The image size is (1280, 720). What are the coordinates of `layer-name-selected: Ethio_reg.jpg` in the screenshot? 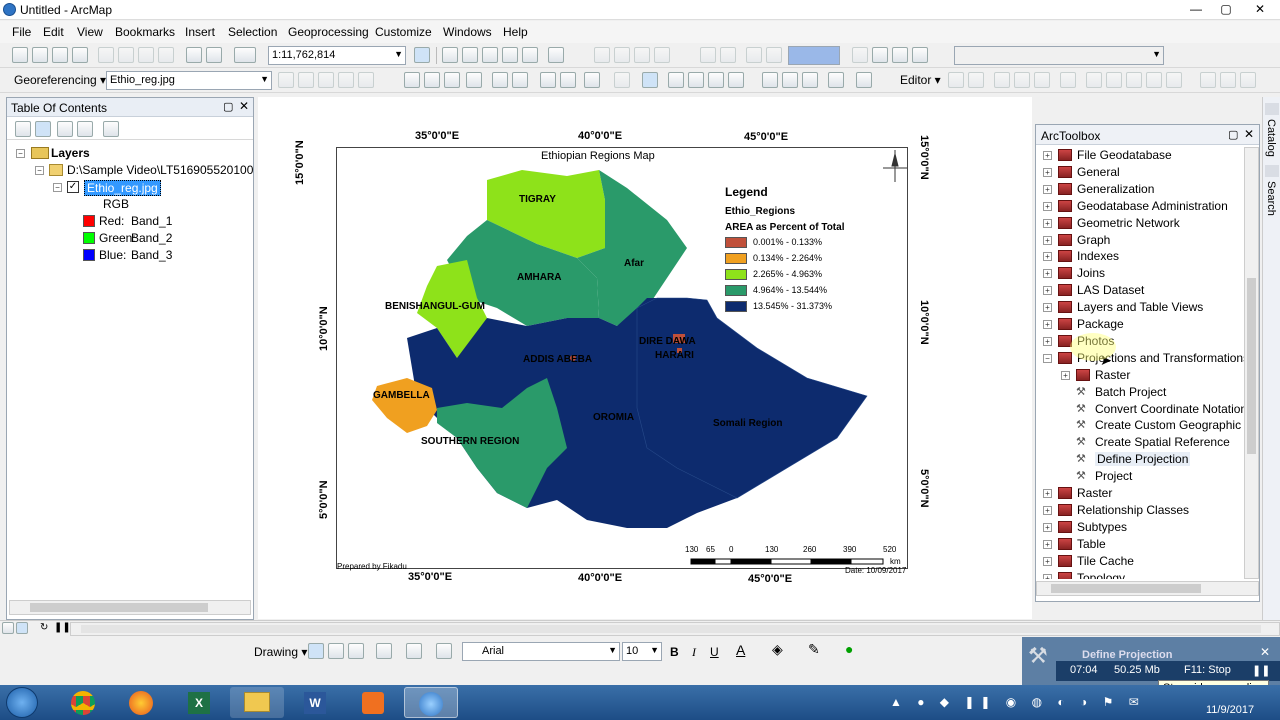 It's located at (122, 188).